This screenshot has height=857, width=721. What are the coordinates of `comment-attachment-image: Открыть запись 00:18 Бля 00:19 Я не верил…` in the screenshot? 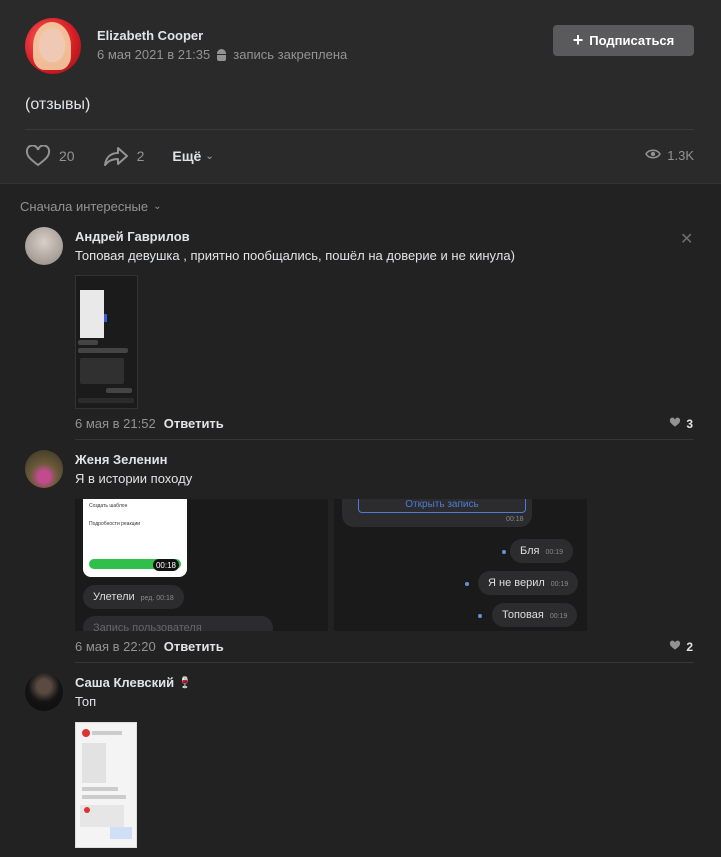 It's located at (460, 565).